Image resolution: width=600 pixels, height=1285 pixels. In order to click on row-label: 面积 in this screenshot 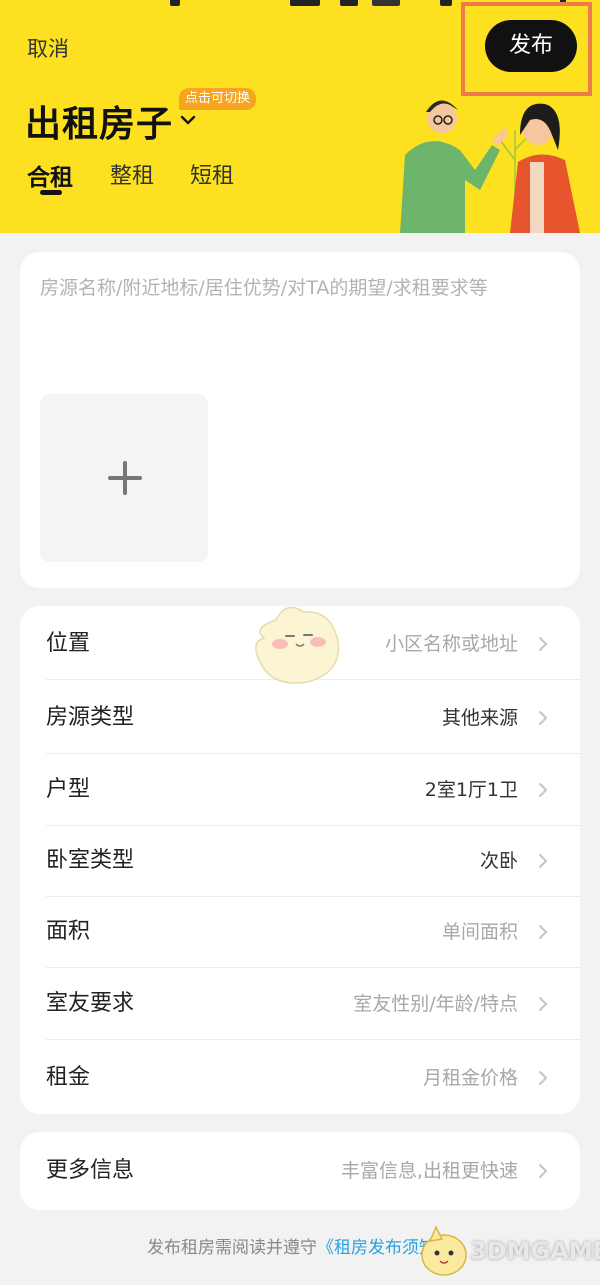, I will do `click(68, 931)`.